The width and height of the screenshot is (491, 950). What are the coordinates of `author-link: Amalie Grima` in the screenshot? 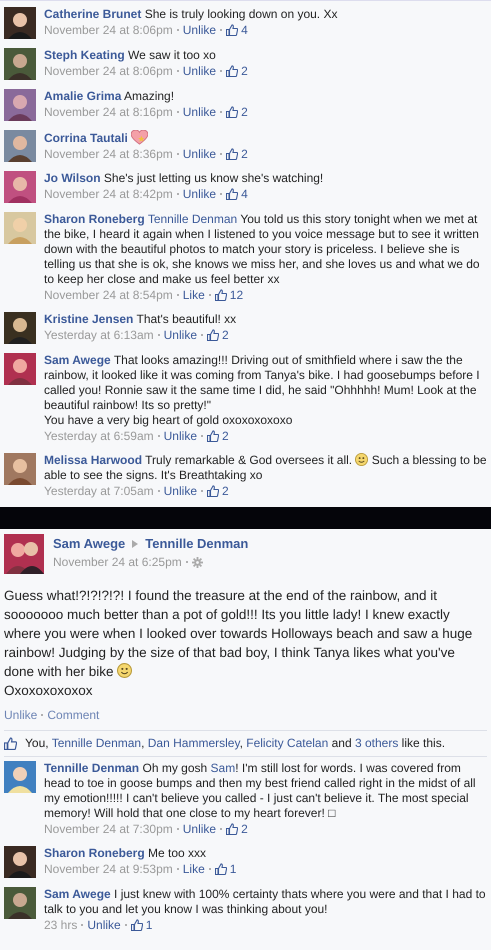 It's located at (83, 96).